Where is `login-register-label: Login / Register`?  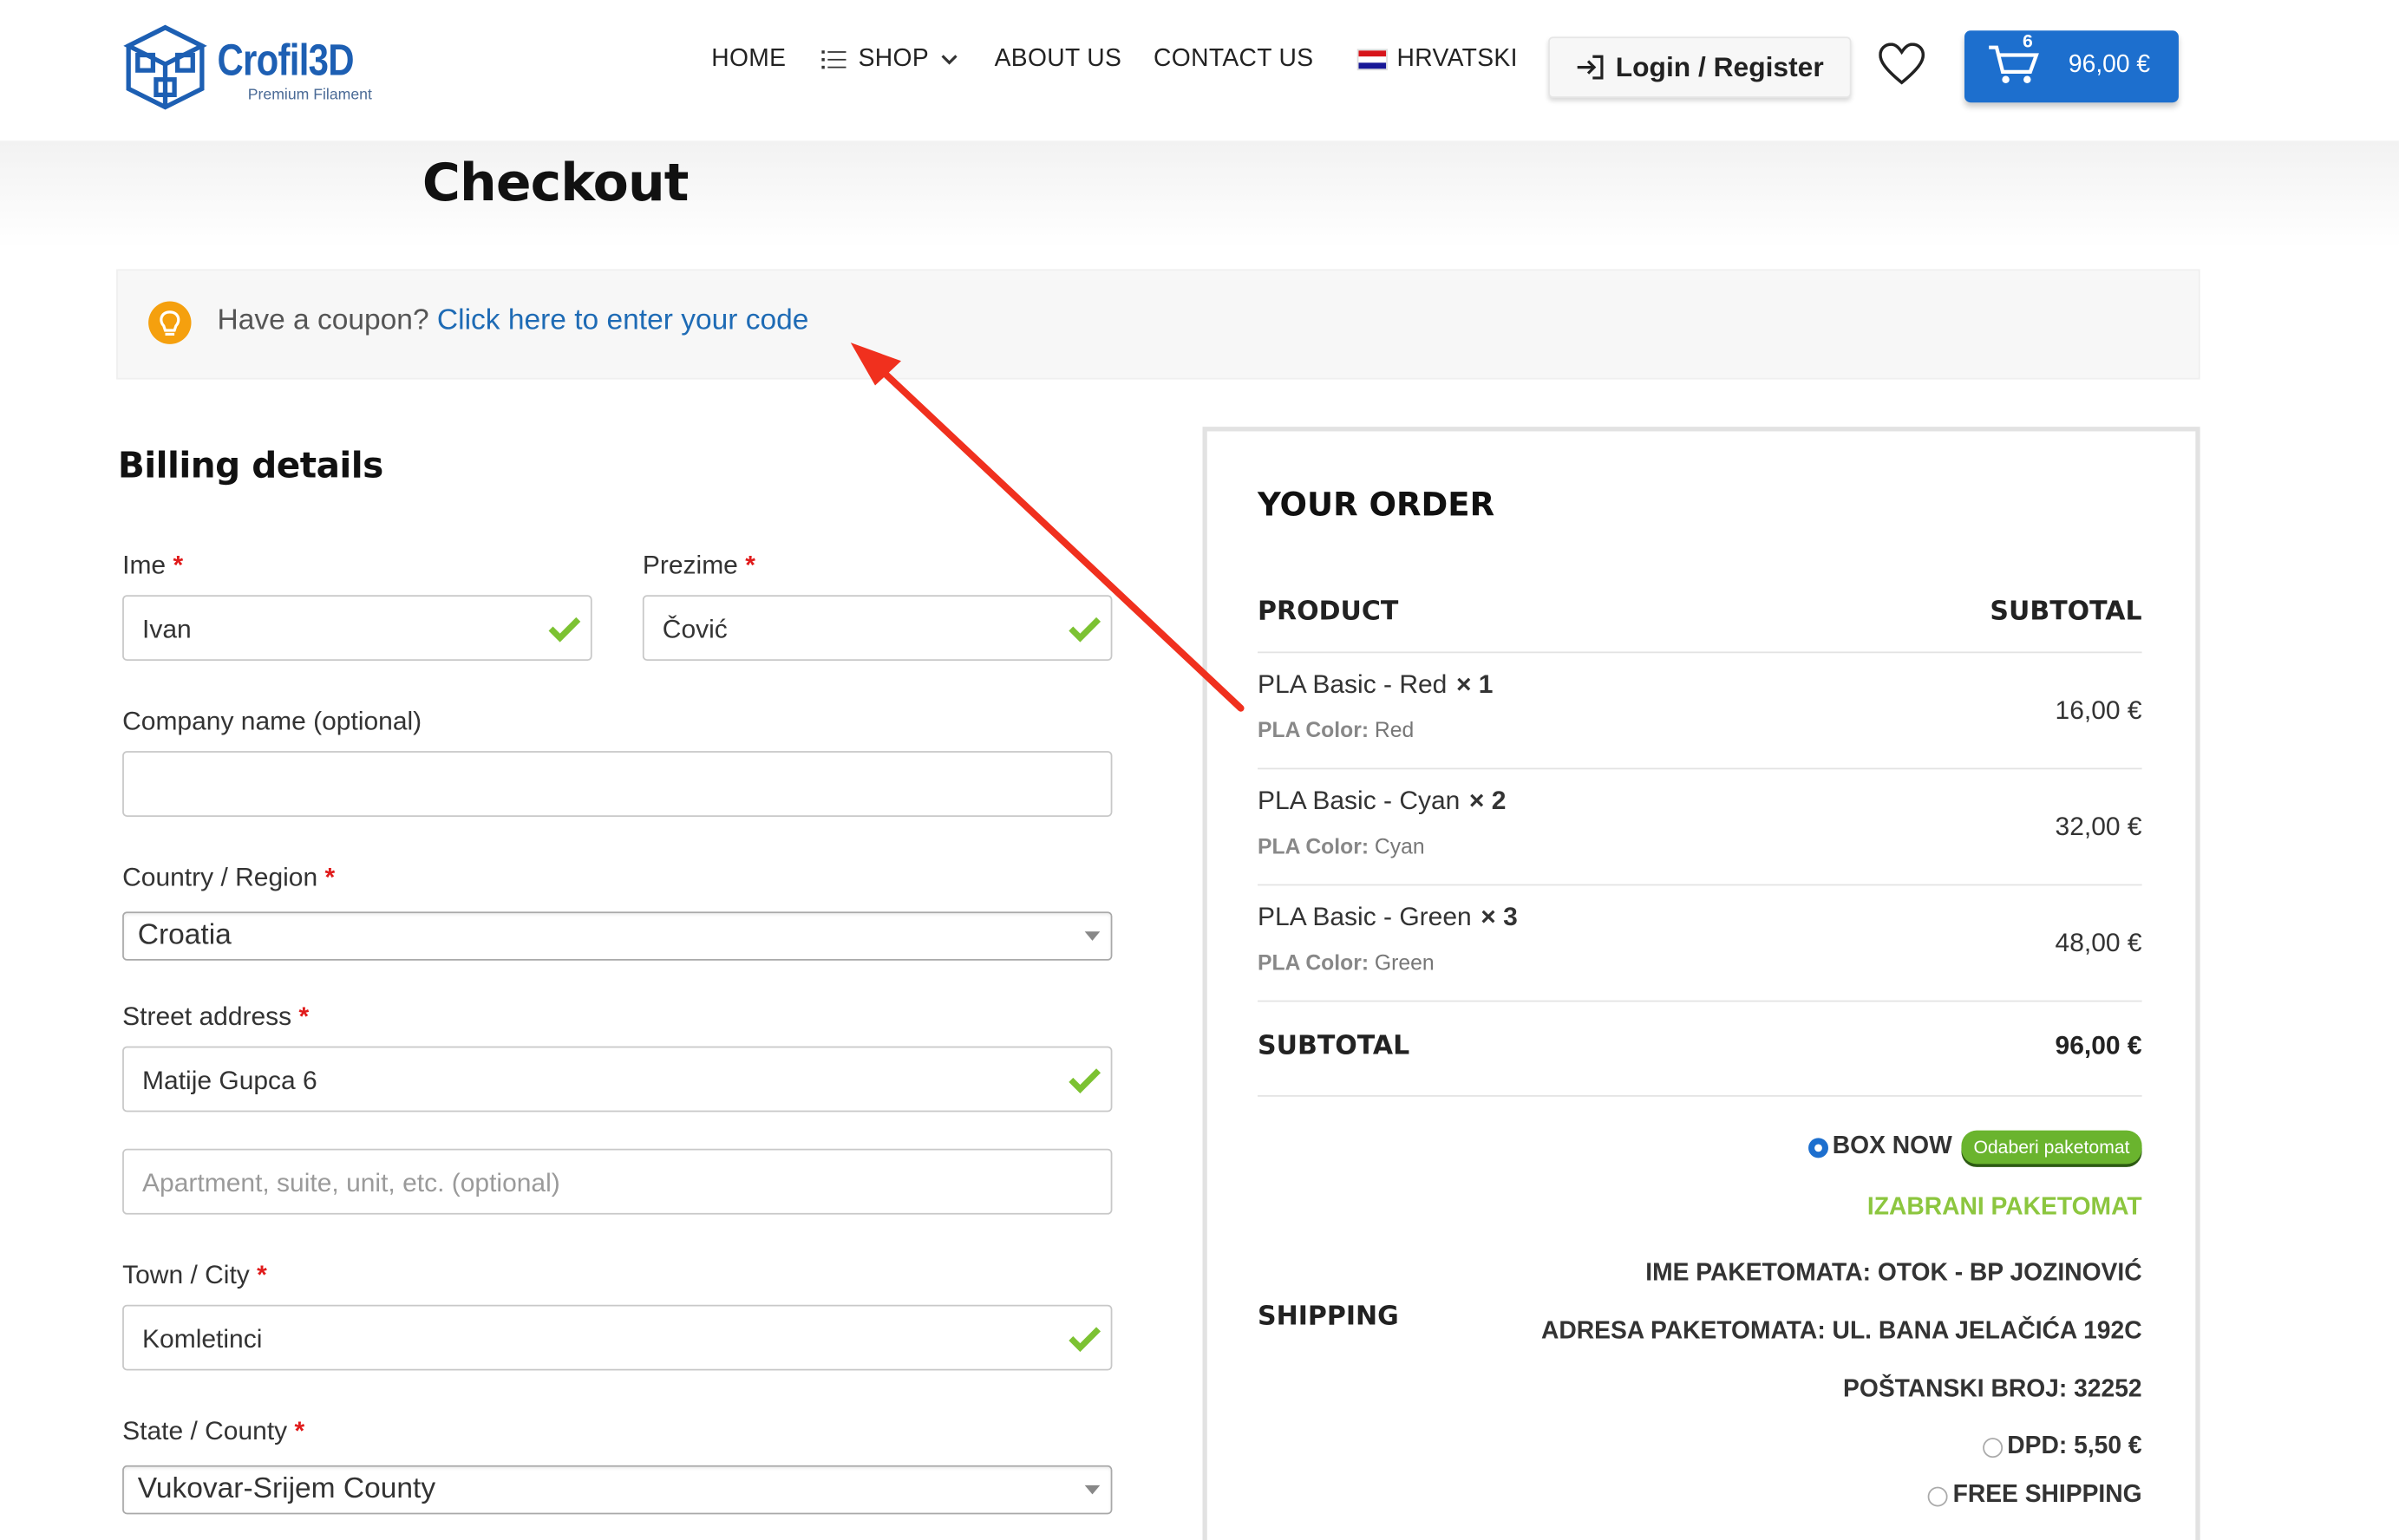
login-register-label: Login / Register is located at coordinates (1719, 66).